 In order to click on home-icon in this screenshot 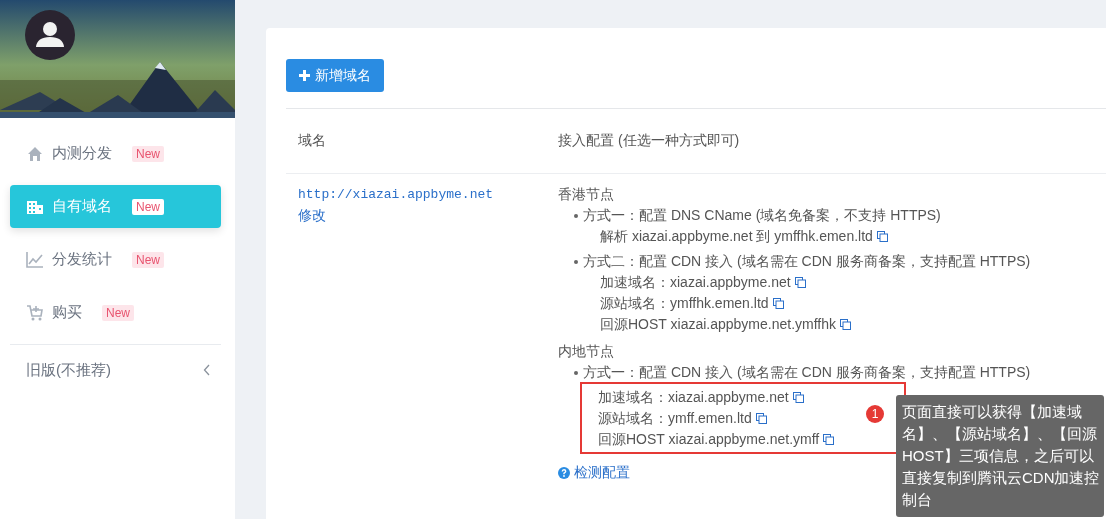, I will do `click(35, 153)`.